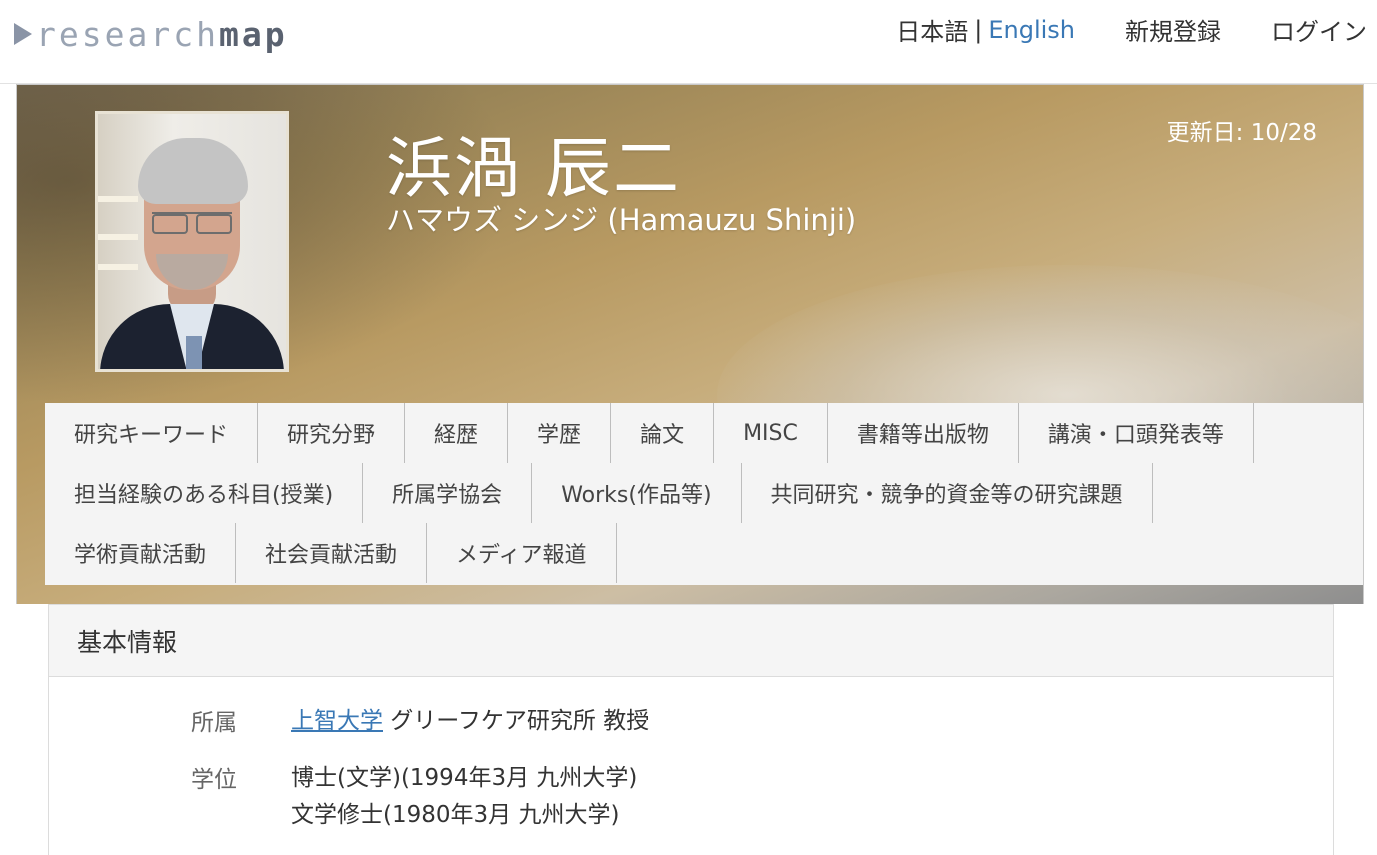 This screenshot has height=855, width=1377. What do you see at coordinates (204, 493) in the screenshot?
I see `tab-teaching-experience: 担当経験のある科目(授業)` at bounding box center [204, 493].